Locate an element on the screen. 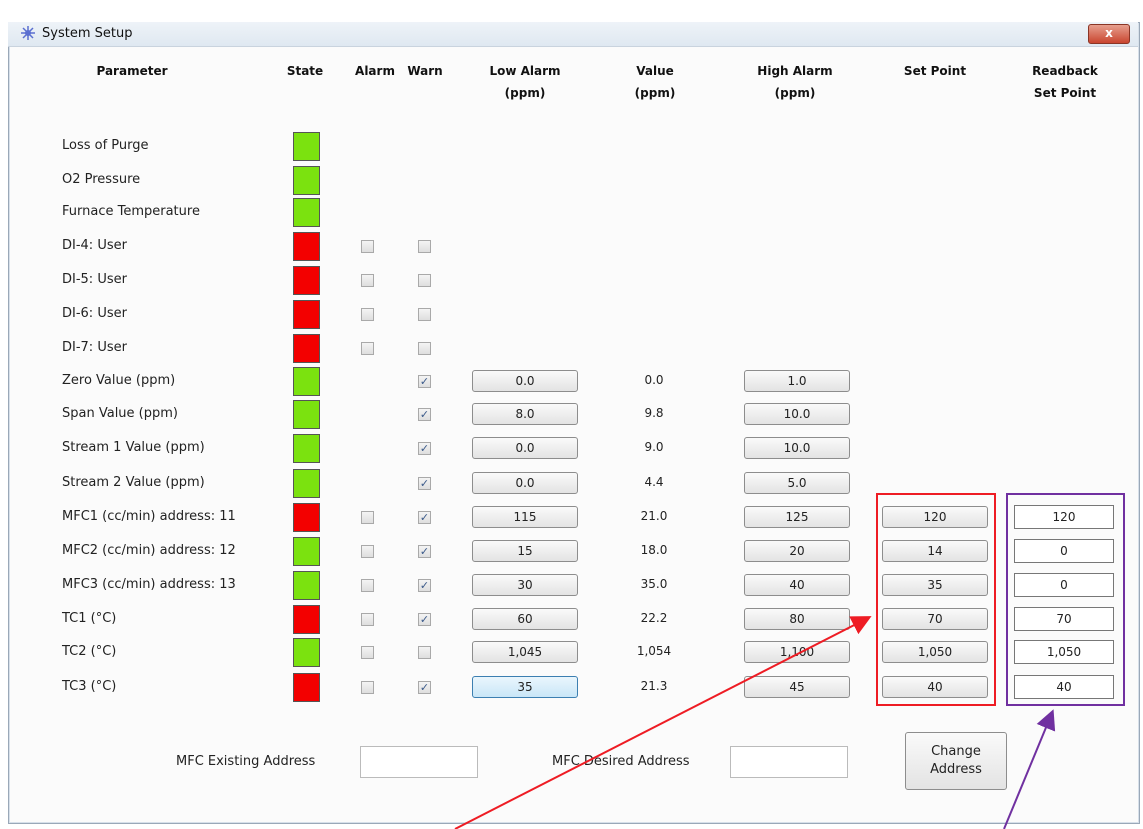 This screenshot has width=1143, height=829. annotation-arrows is located at coordinates (755, 722).